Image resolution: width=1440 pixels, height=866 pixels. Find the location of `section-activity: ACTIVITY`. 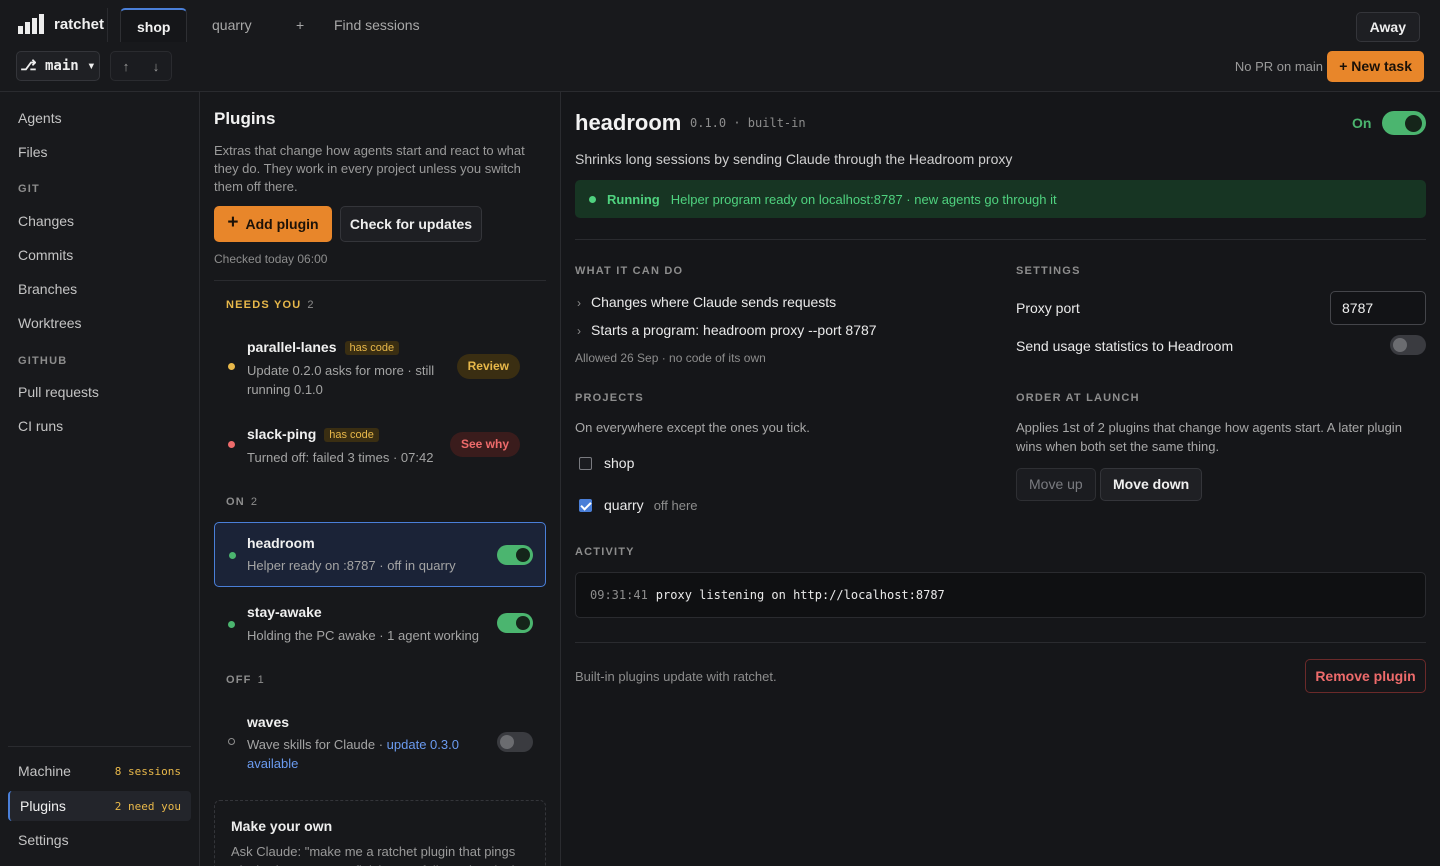

section-activity: ACTIVITY is located at coordinates (605, 552).